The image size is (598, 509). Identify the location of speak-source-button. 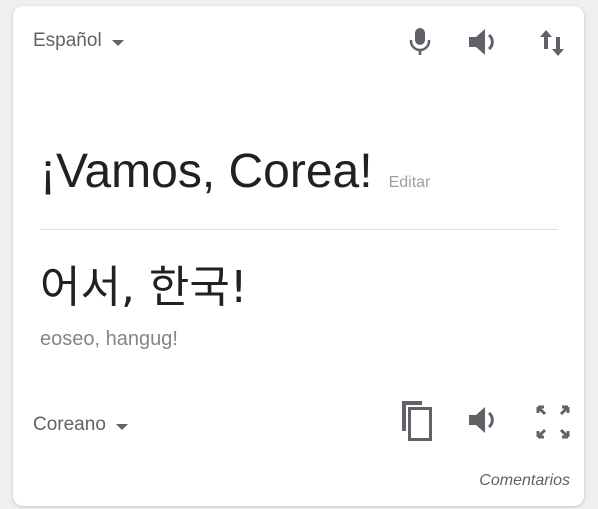
(485, 42).